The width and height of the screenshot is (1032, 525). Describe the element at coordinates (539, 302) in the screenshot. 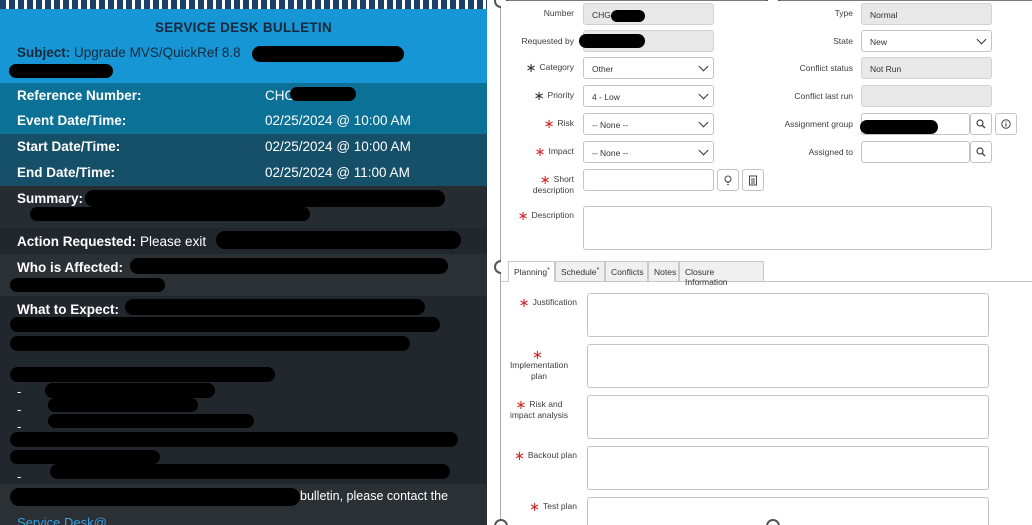

I see `justification-label: ∗ Justification` at that location.